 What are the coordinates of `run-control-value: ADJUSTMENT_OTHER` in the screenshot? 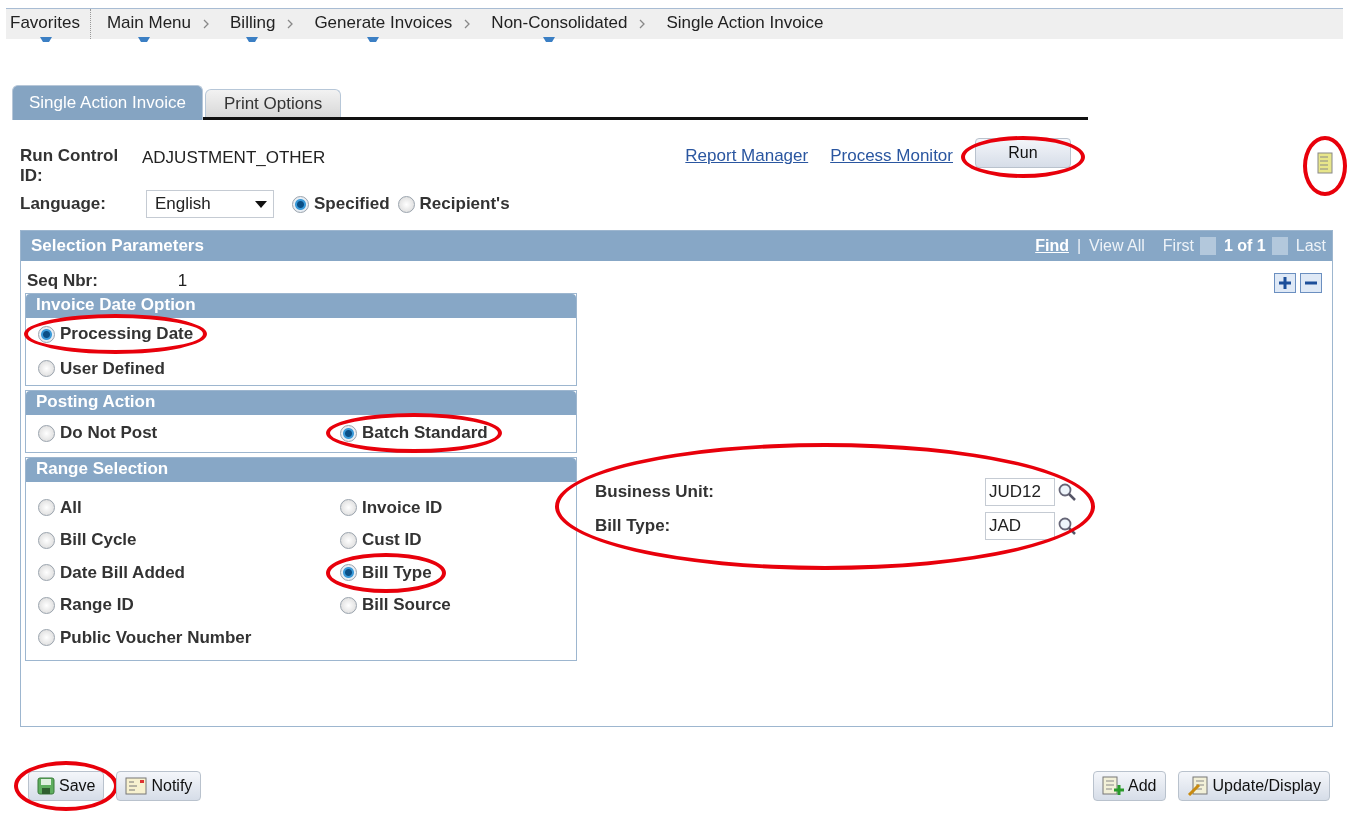 It's located at (234, 157).